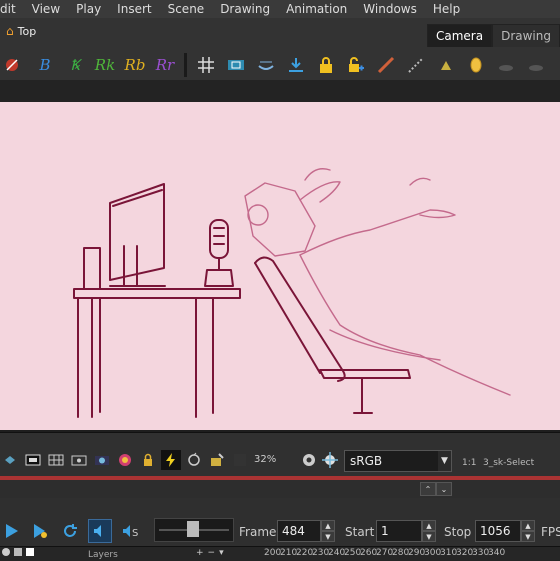  What do you see at coordinates (221, 553) in the screenshot?
I see `layer-options-icon: ▾` at bounding box center [221, 553].